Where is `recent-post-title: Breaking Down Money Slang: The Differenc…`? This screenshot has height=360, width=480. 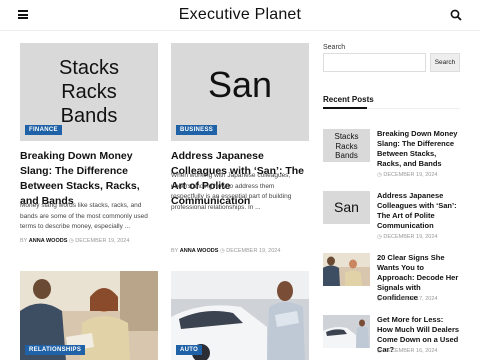
recent-post-title: Breaking Down Money Slang: The Differenc… is located at coordinates (418, 149).